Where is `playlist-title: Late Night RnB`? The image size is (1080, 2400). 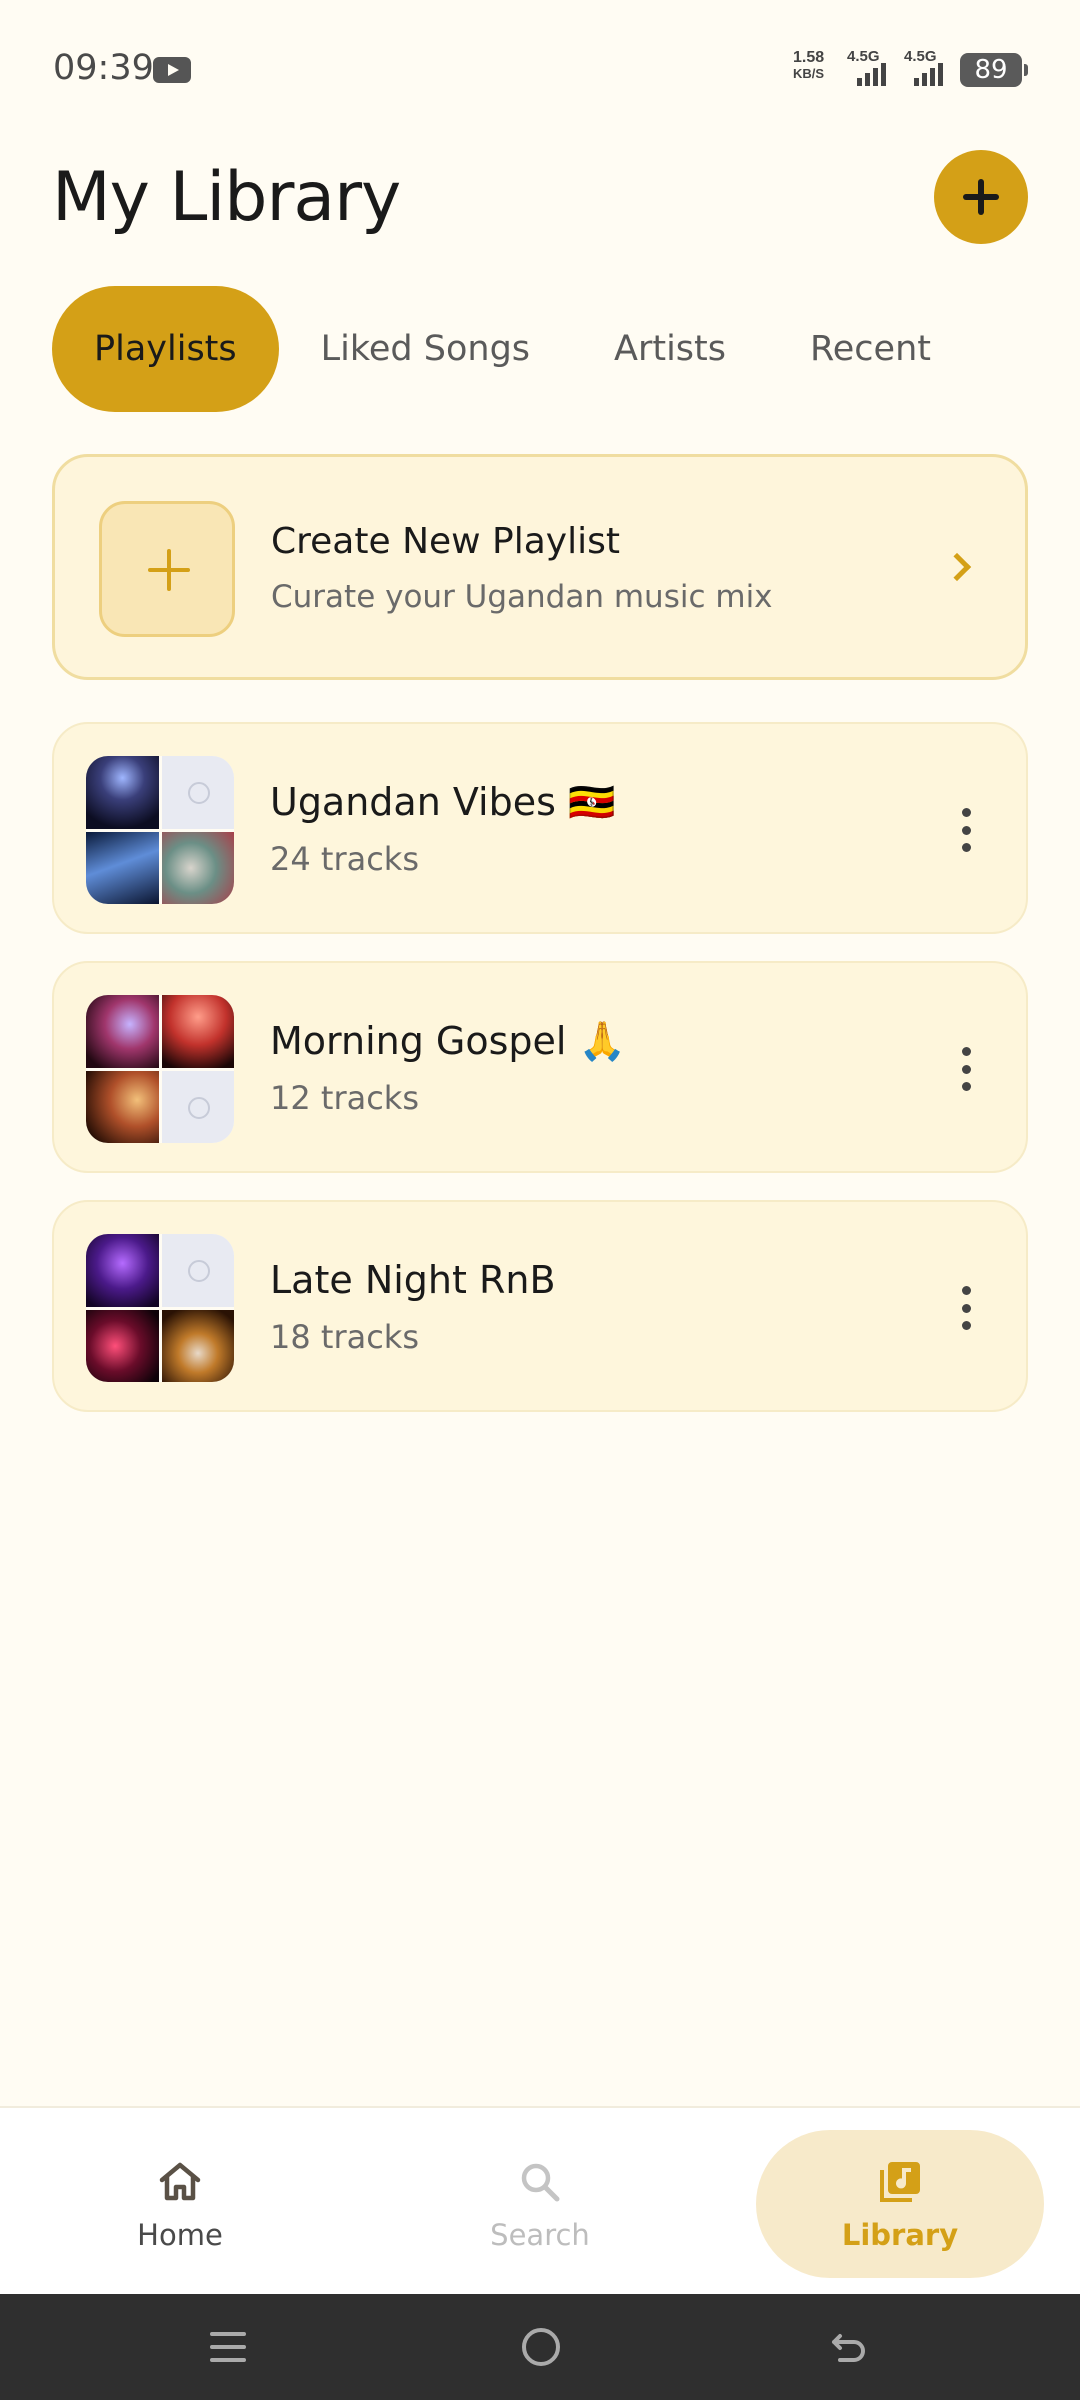 playlist-title: Late Night RnB is located at coordinates (413, 1280).